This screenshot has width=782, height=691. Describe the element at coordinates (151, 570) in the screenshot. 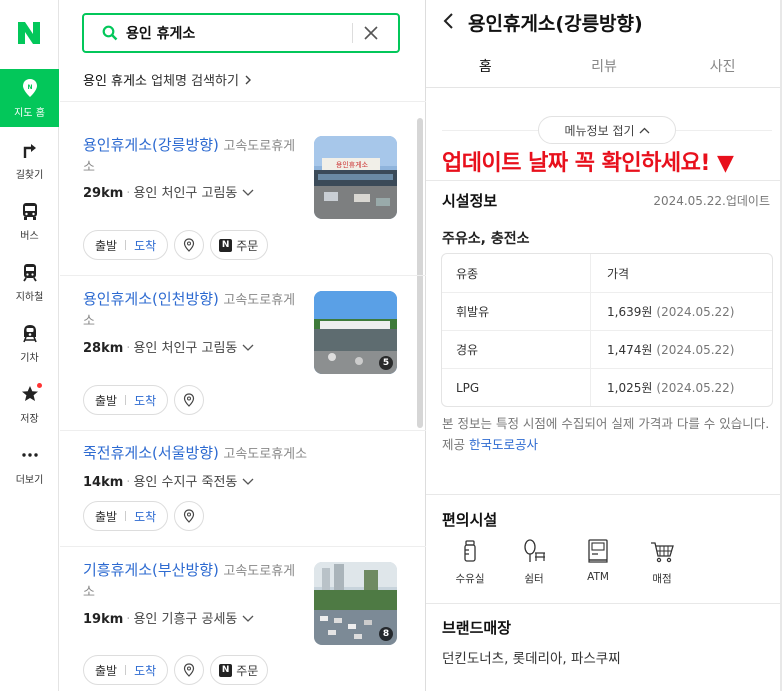

I see `result-name: 기흥휴게소(부산방향)` at that location.